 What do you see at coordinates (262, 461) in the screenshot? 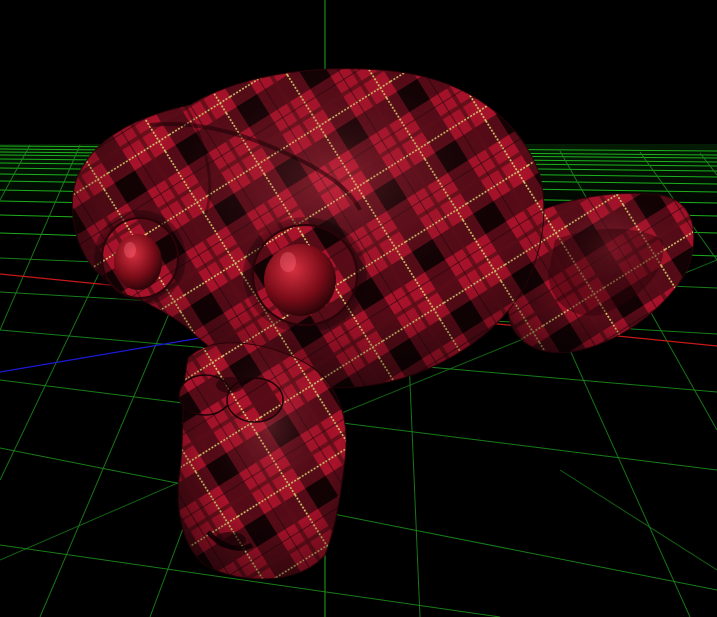
I see `muzzle` at bounding box center [262, 461].